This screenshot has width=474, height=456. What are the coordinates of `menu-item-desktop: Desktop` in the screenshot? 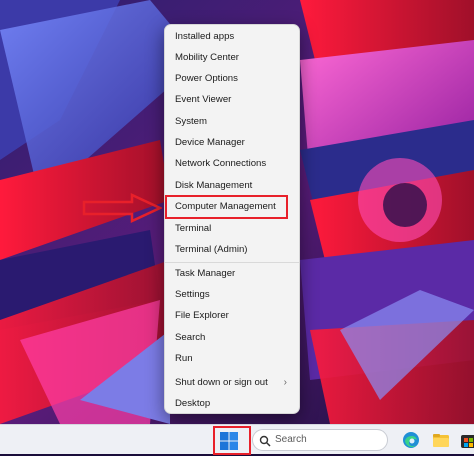 It's located at (232, 404).